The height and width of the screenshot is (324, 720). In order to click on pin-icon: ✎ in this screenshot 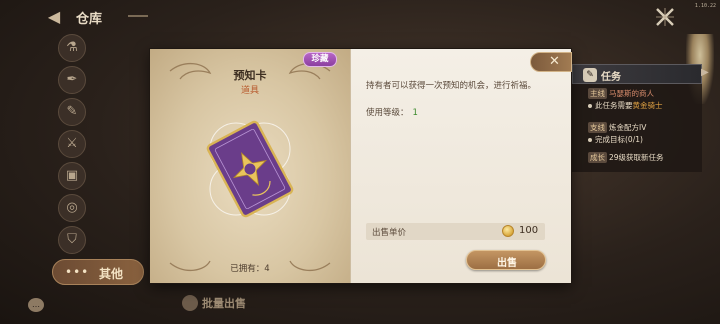, I will do `click(72, 112)`.